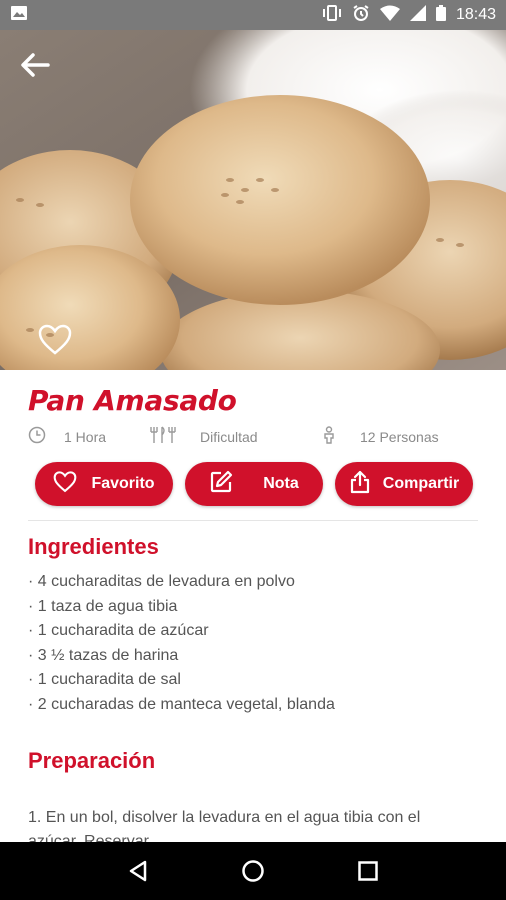 This screenshot has width=506, height=900. I want to click on meta-servings: 12 Personas, so click(380, 436).